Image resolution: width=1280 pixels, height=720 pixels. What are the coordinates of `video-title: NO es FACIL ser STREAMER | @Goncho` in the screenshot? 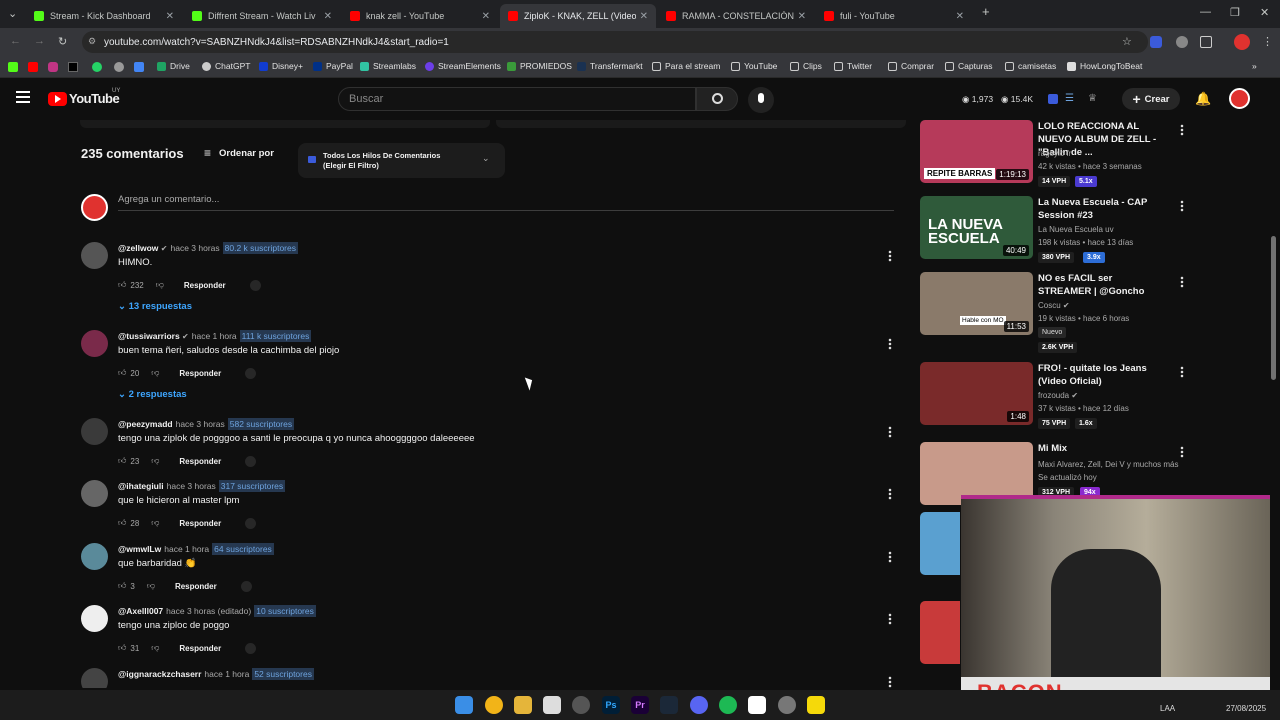 It's located at (1103, 285).